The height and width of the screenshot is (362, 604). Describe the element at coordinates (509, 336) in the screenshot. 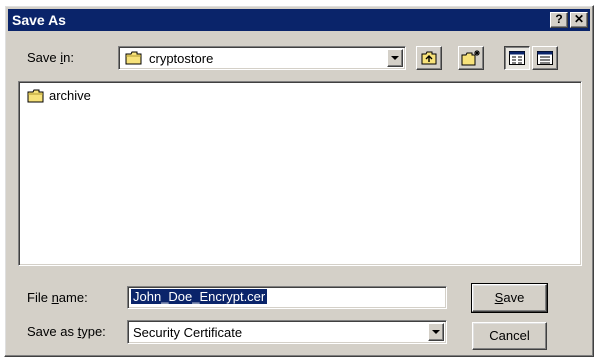

I see `cancel-button: Cancel` at that location.